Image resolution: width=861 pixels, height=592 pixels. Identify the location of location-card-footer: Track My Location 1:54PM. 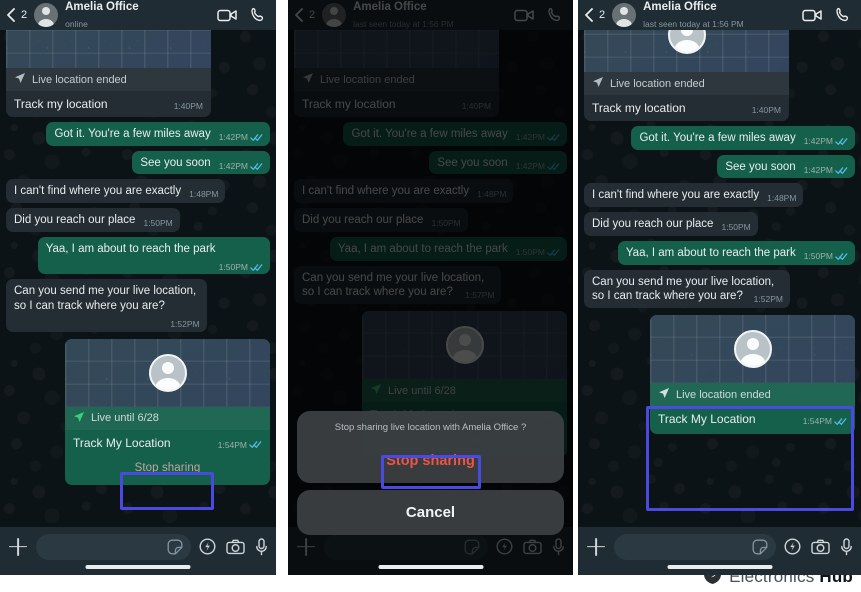
(752, 420).